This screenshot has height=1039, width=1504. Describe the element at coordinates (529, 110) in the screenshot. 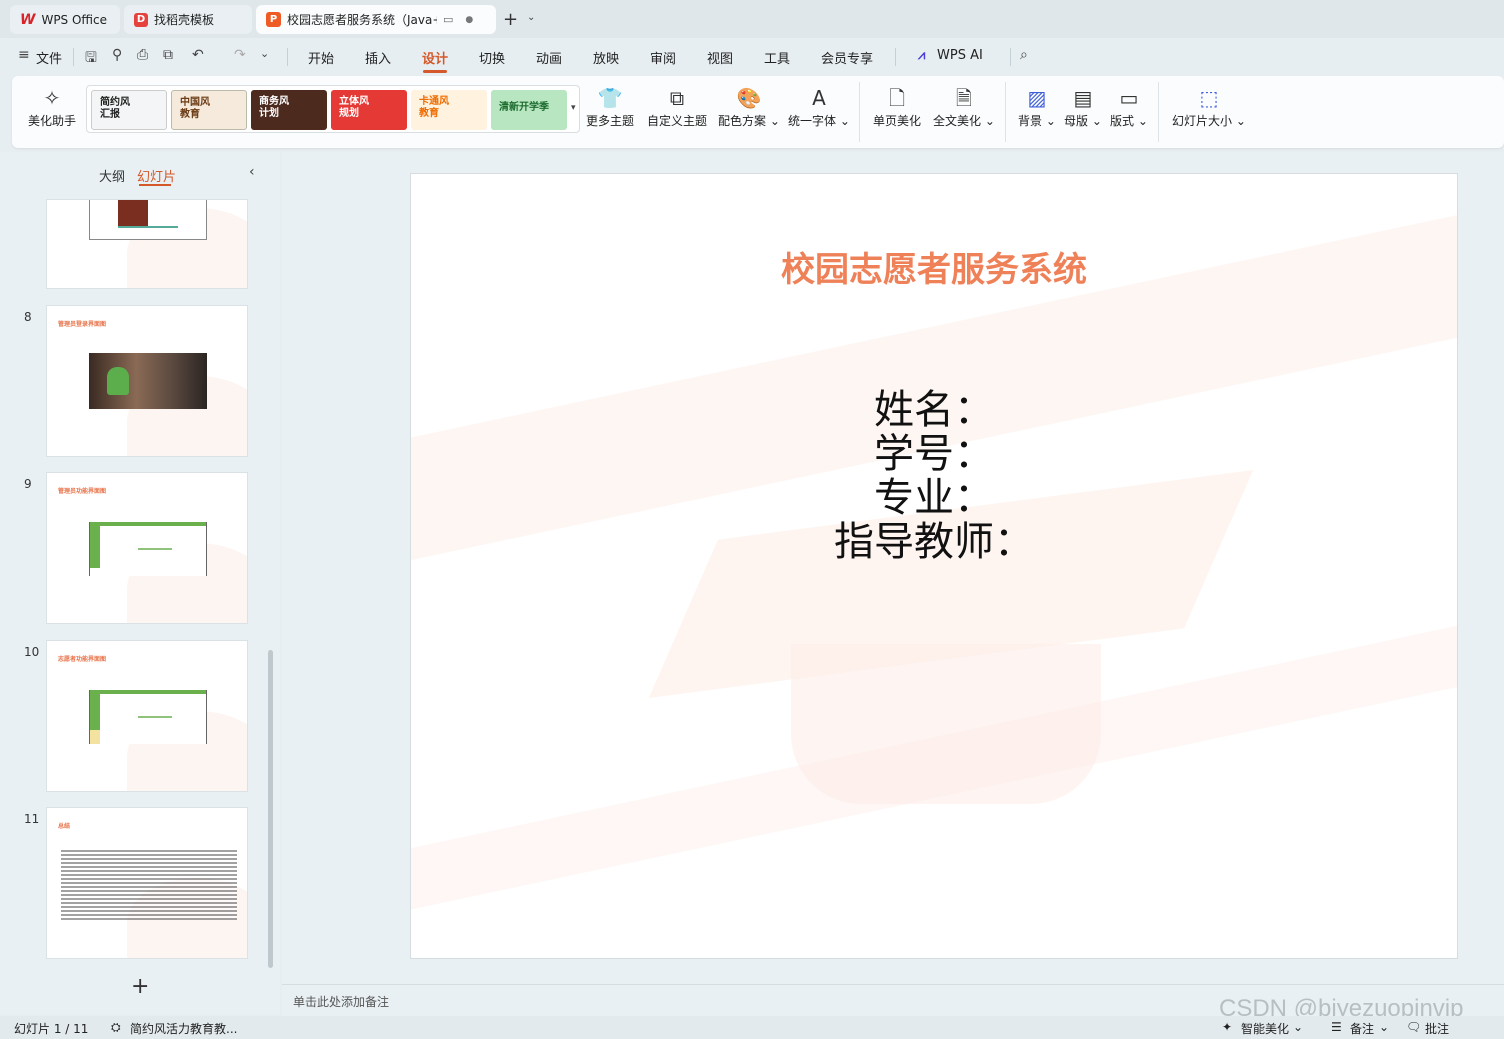

I see `theme-fresh-school: 清新开学季` at that location.